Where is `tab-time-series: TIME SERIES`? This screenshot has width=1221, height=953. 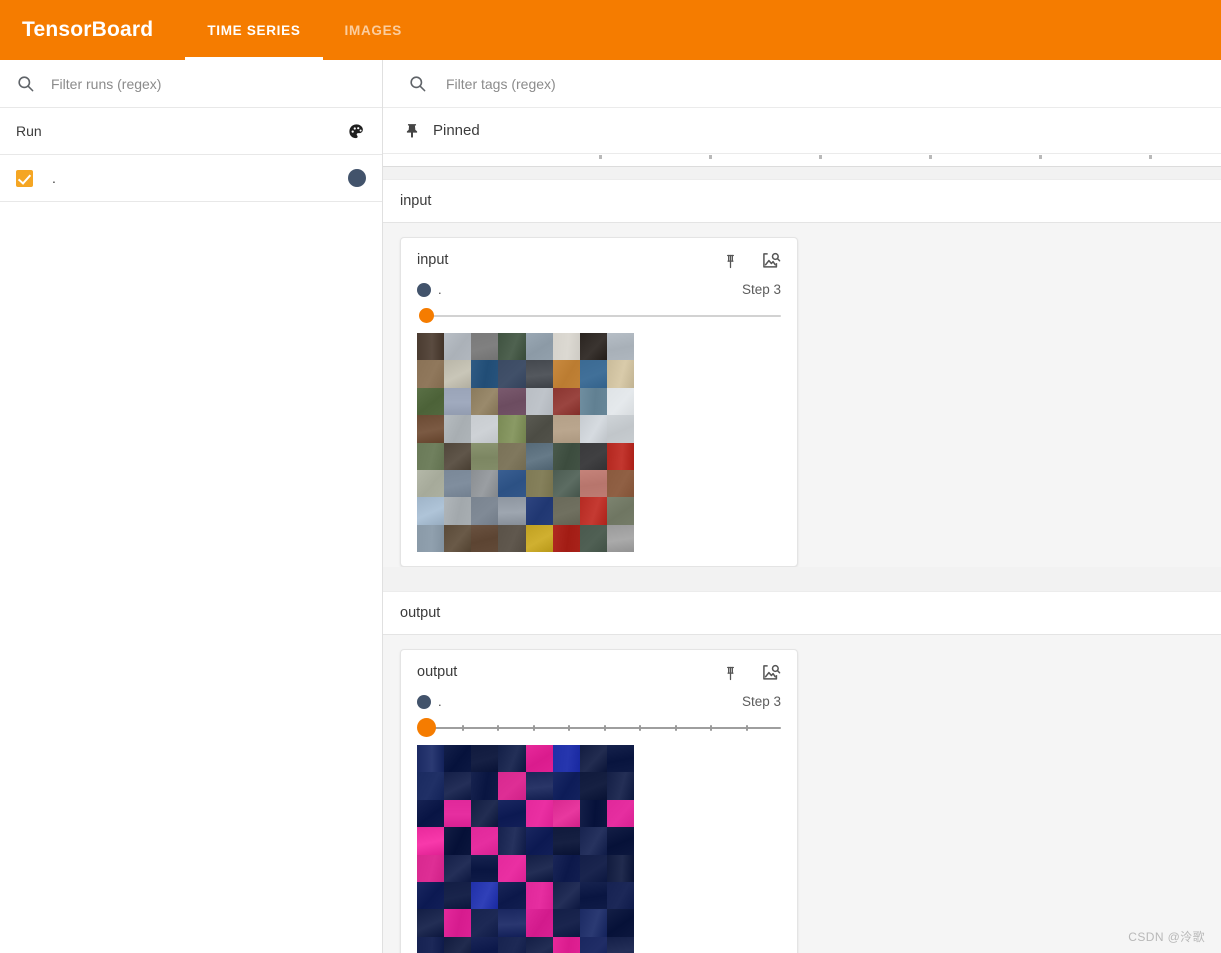 tab-time-series: TIME SERIES is located at coordinates (254, 30).